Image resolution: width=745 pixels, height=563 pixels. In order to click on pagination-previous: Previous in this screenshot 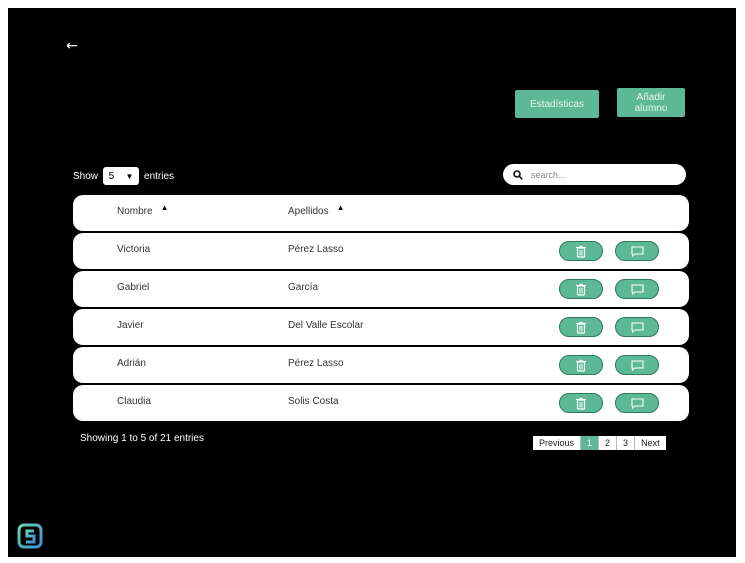, I will do `click(557, 443)`.